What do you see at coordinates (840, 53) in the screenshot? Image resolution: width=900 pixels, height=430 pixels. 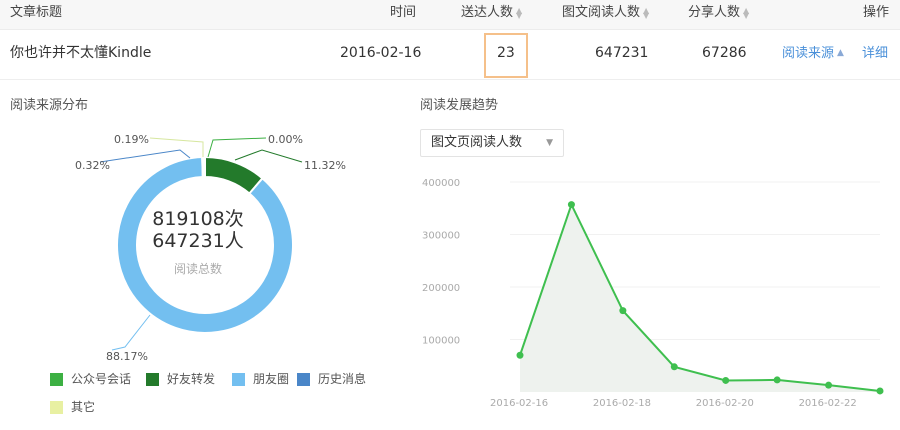 I see `caret-up-icon: ▲` at bounding box center [840, 53].